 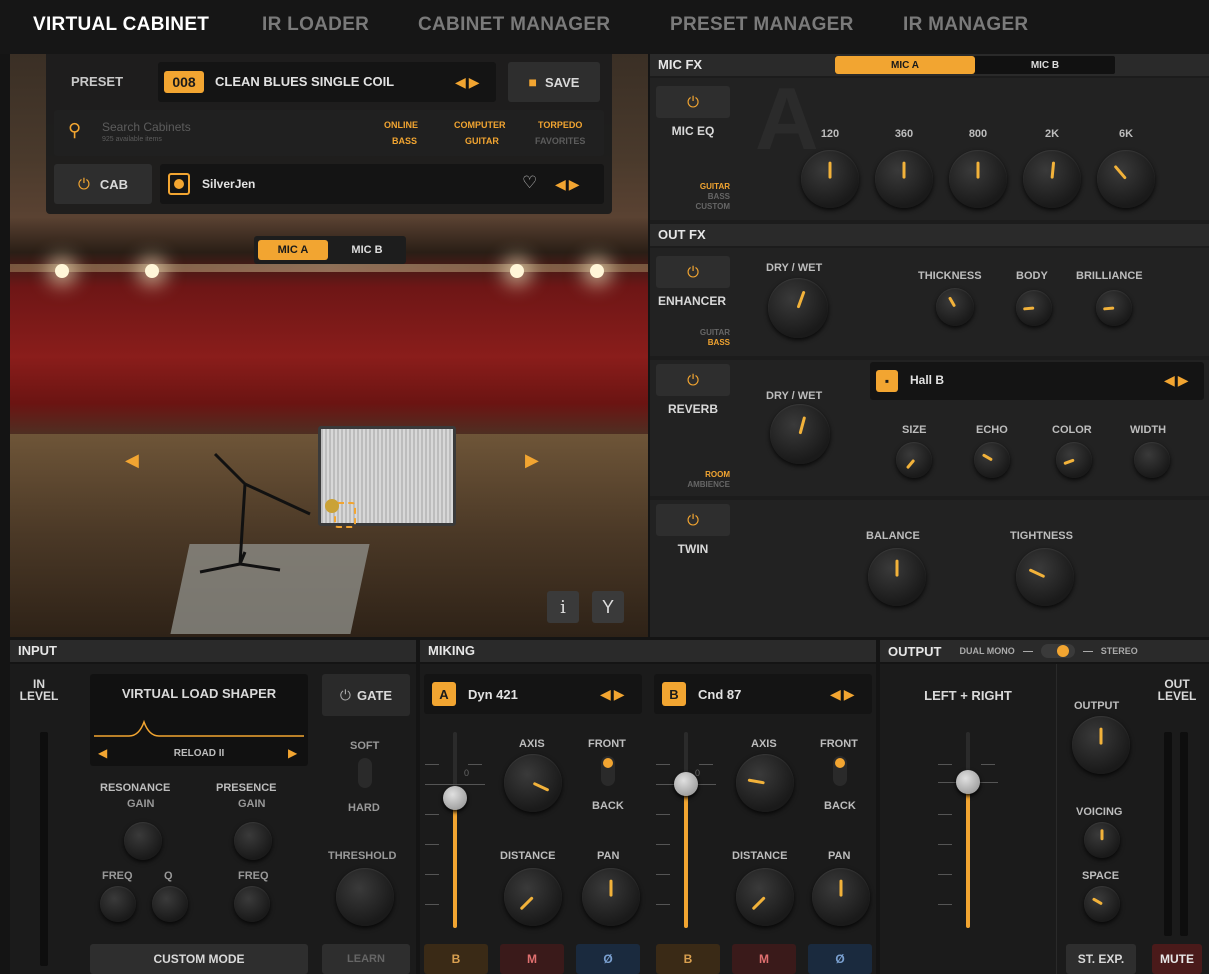 I want to click on threshold-knob, so click(x=365, y=897).